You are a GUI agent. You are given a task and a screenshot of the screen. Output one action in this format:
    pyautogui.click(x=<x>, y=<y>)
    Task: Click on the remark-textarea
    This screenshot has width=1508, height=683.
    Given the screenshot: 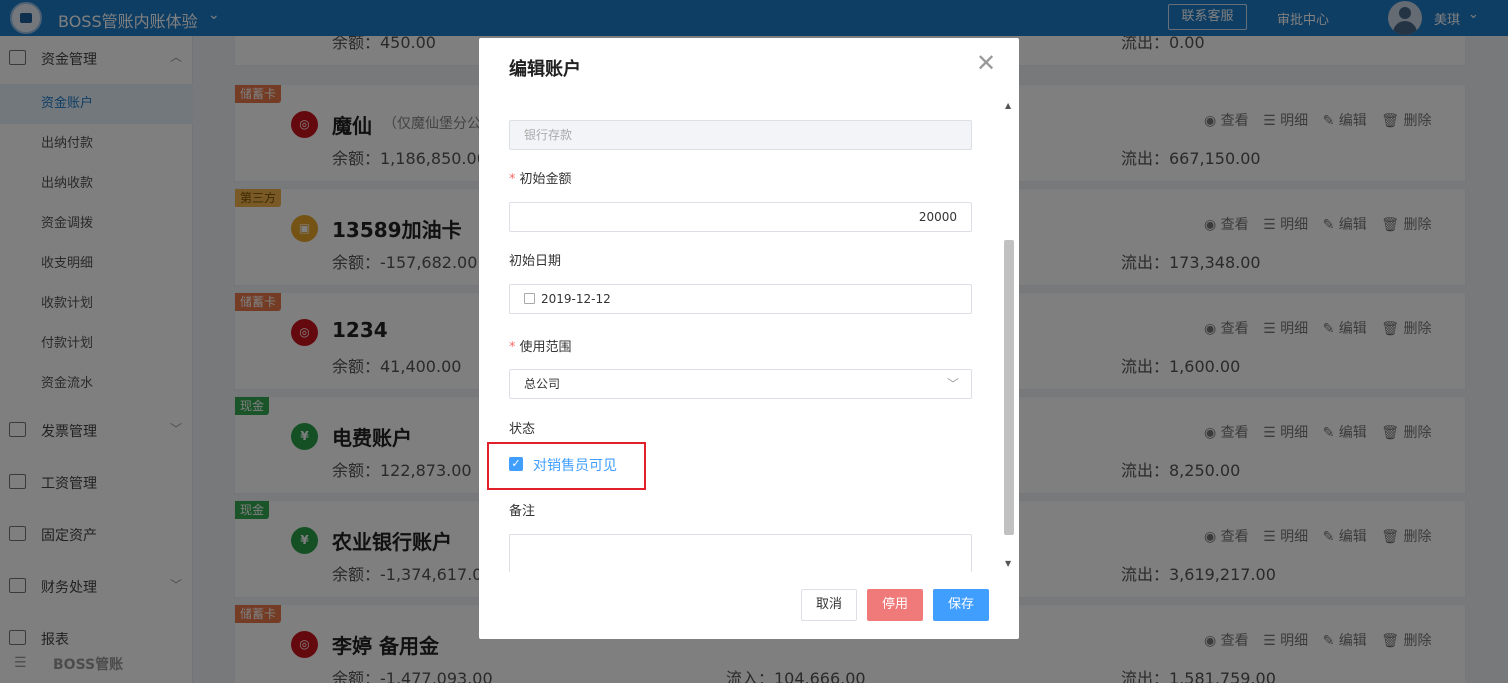 What is the action you would take?
    pyautogui.click(x=740, y=553)
    